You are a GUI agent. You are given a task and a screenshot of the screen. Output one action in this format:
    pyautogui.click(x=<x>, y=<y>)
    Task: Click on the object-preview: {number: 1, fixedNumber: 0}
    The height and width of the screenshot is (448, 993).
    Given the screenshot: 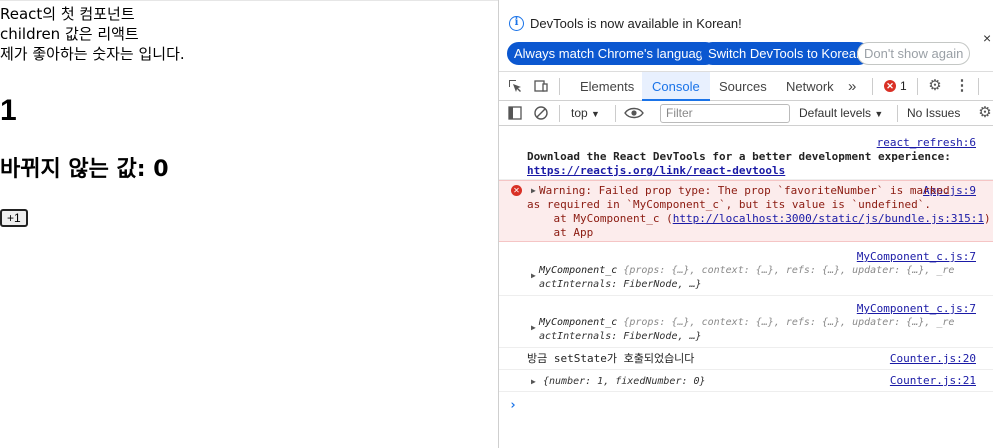 What is the action you would take?
    pyautogui.click(x=624, y=381)
    